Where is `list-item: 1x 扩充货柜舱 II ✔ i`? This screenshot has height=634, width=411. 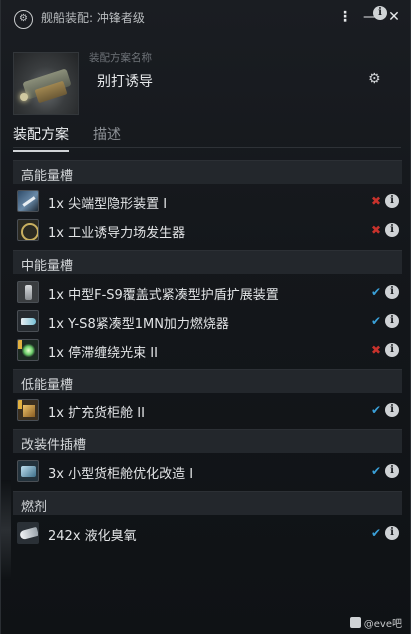 list-item: 1x 扩充货柜舱 II ✔ i is located at coordinates (207, 411).